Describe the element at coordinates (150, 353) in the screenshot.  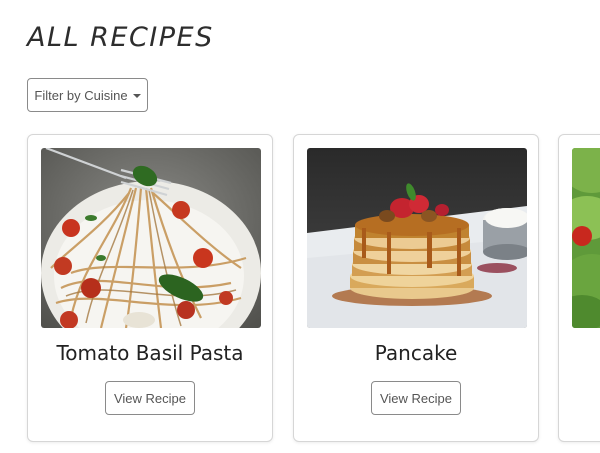
I see `recipe-title: Tomato Basil Pasta` at that location.